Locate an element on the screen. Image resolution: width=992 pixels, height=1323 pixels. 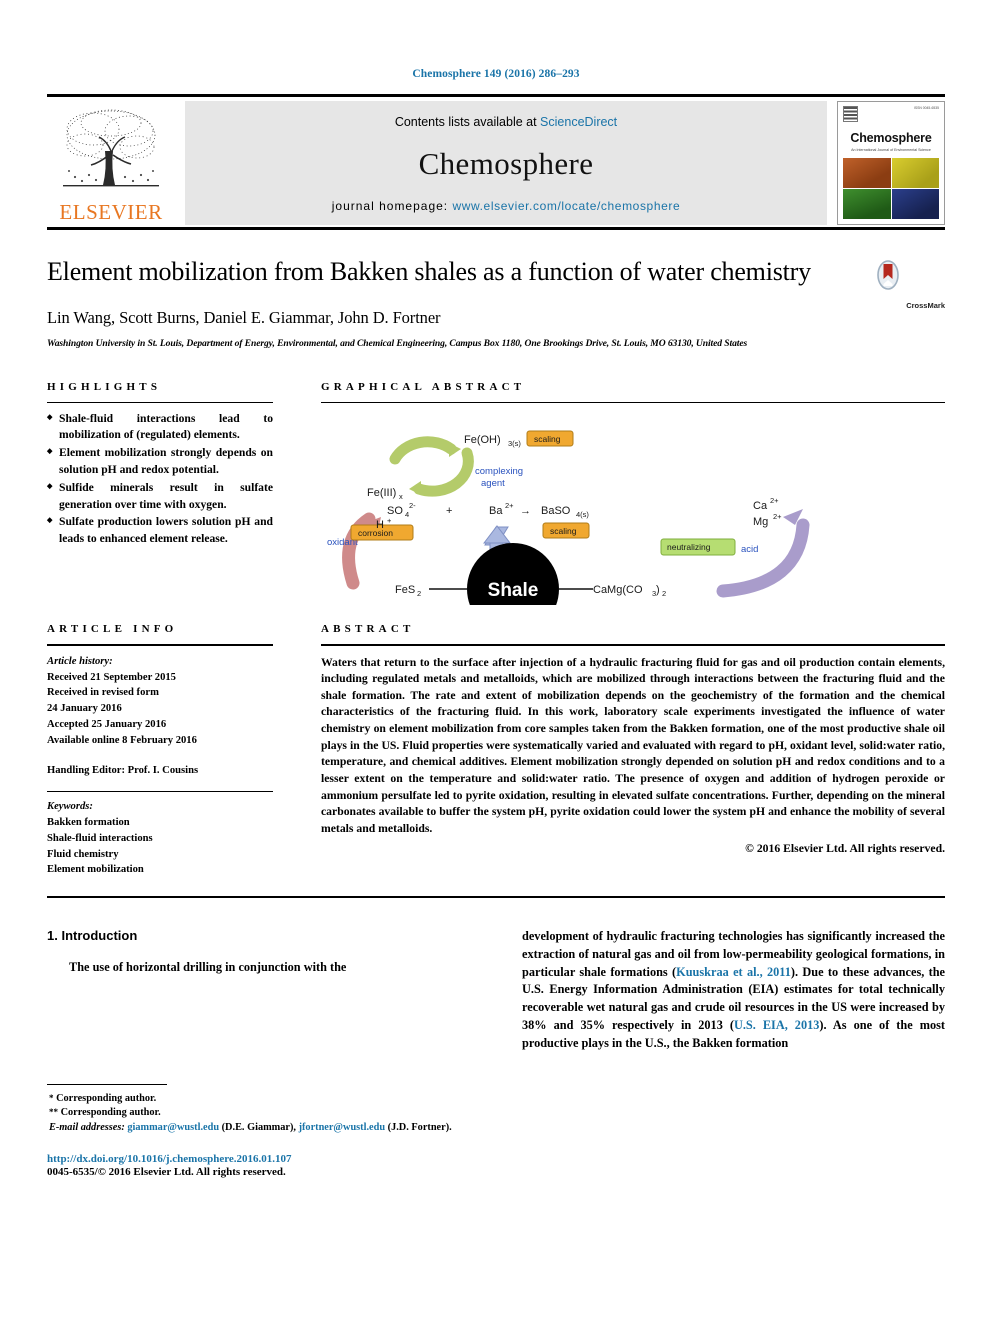
masthead-bottom-rule is located at coordinates (496, 228).